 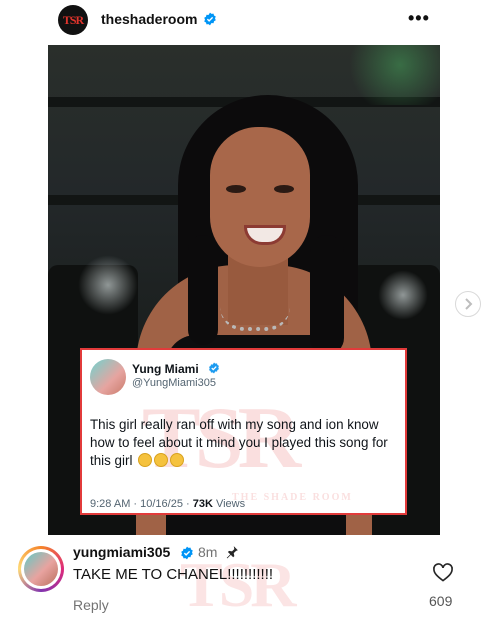 I want to click on comment-time: 8m, so click(x=208, y=552).